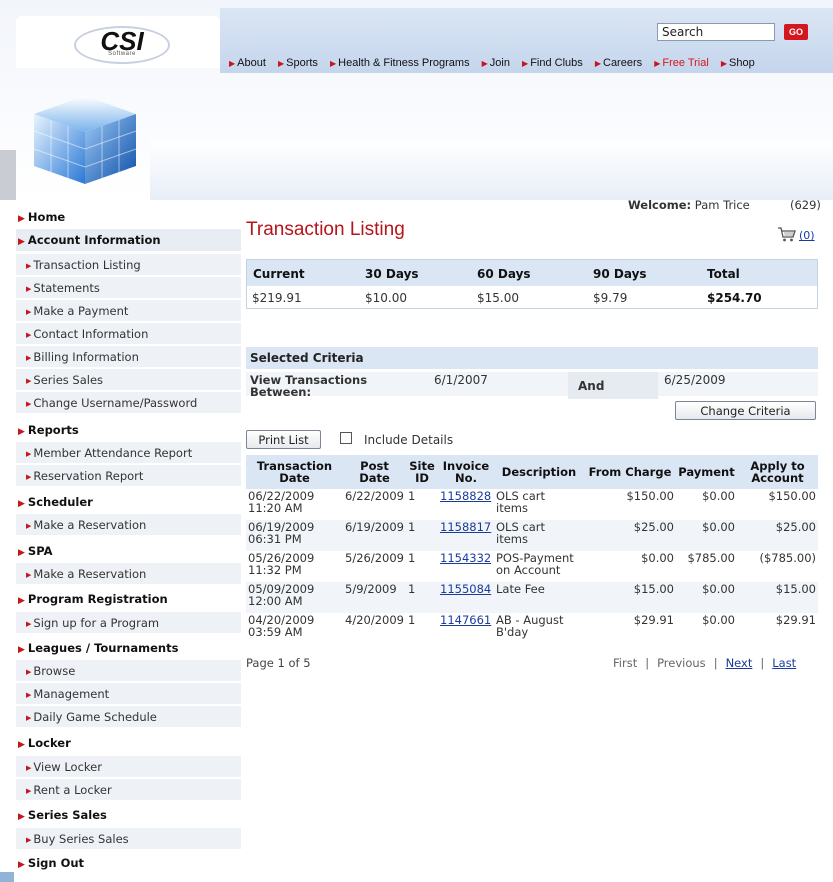 This screenshot has height=882, width=833. What do you see at coordinates (653, 620) in the screenshot?
I see `cell-charge: $29.91` at bounding box center [653, 620].